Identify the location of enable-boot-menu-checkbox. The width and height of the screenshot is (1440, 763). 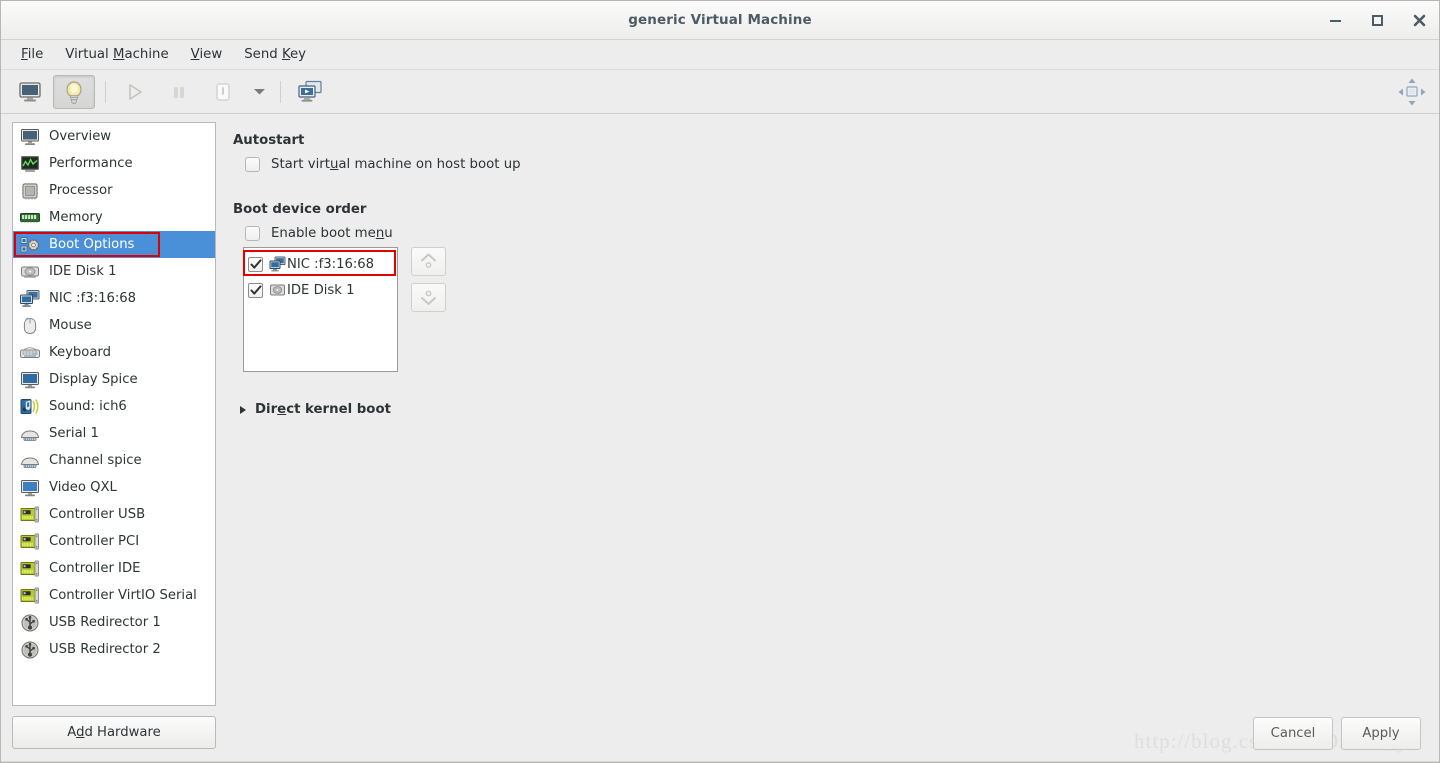
(252, 233).